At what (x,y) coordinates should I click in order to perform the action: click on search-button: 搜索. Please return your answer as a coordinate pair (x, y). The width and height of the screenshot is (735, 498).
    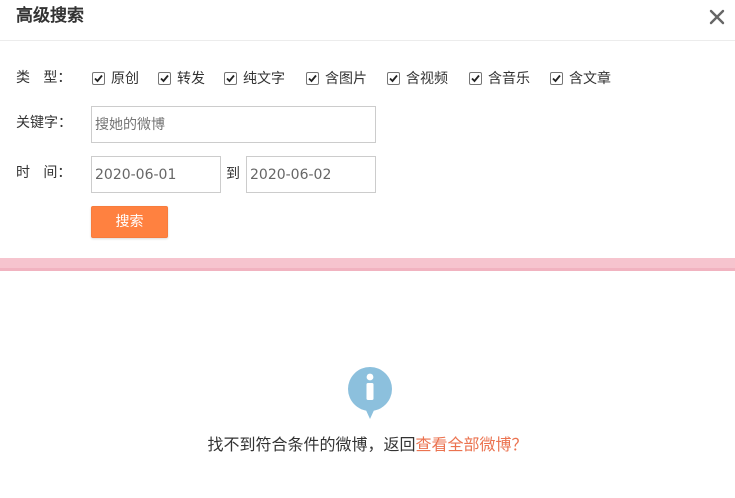
    Looking at the image, I should click on (129, 222).